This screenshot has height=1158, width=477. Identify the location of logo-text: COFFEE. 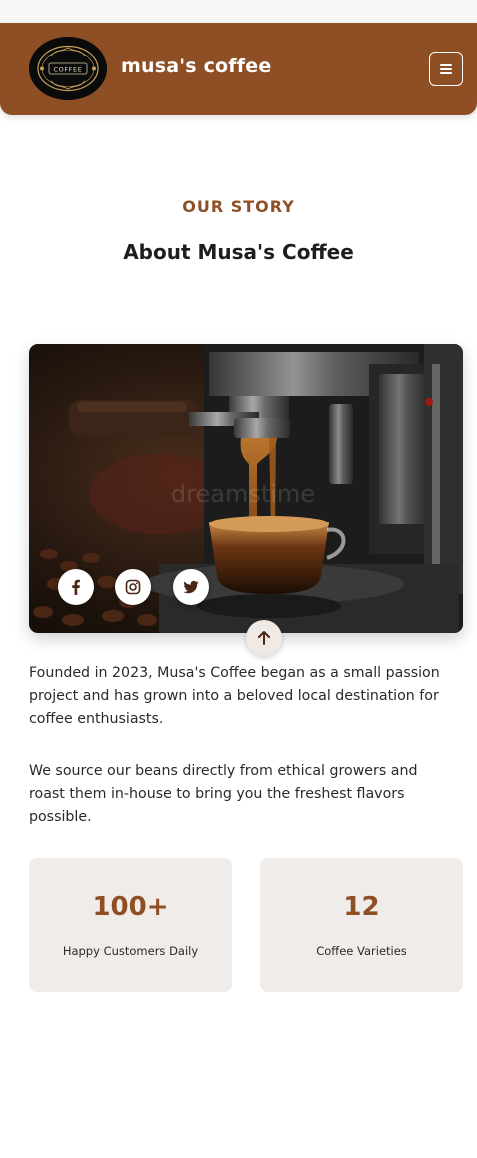
(68, 70).